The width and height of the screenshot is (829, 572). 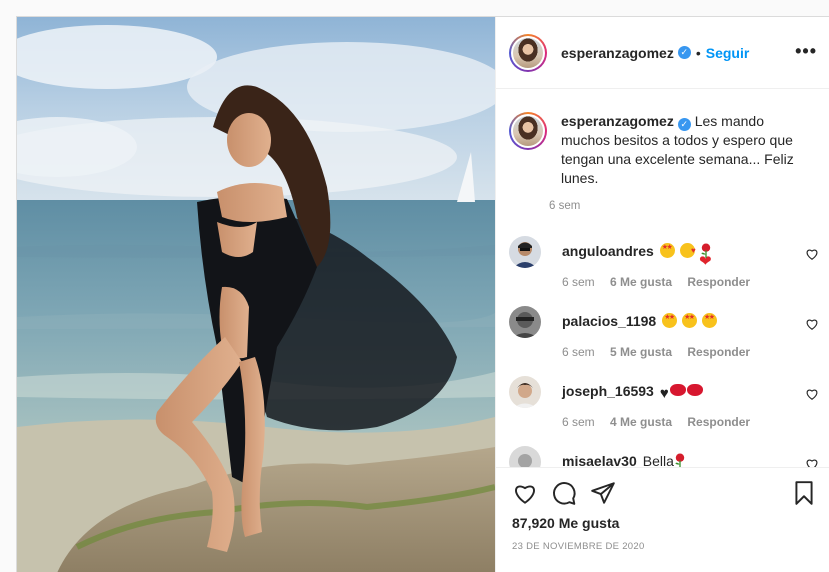 I want to click on comment-likes: 4 Me gusta, so click(x=641, y=422).